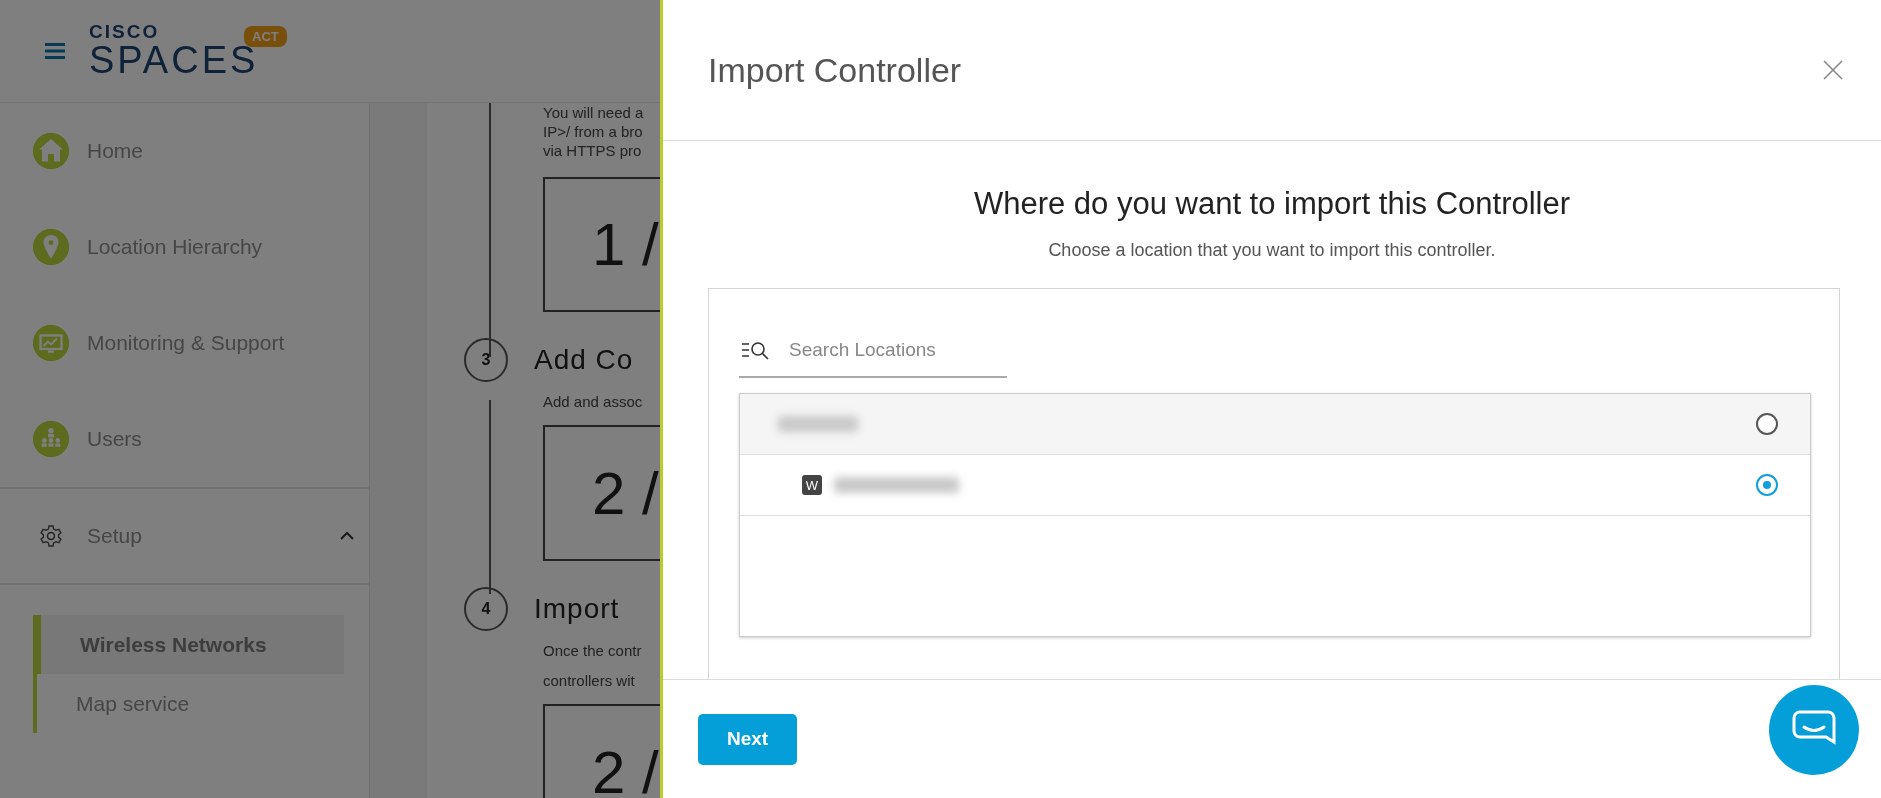  I want to click on step-title: Import, so click(577, 609).